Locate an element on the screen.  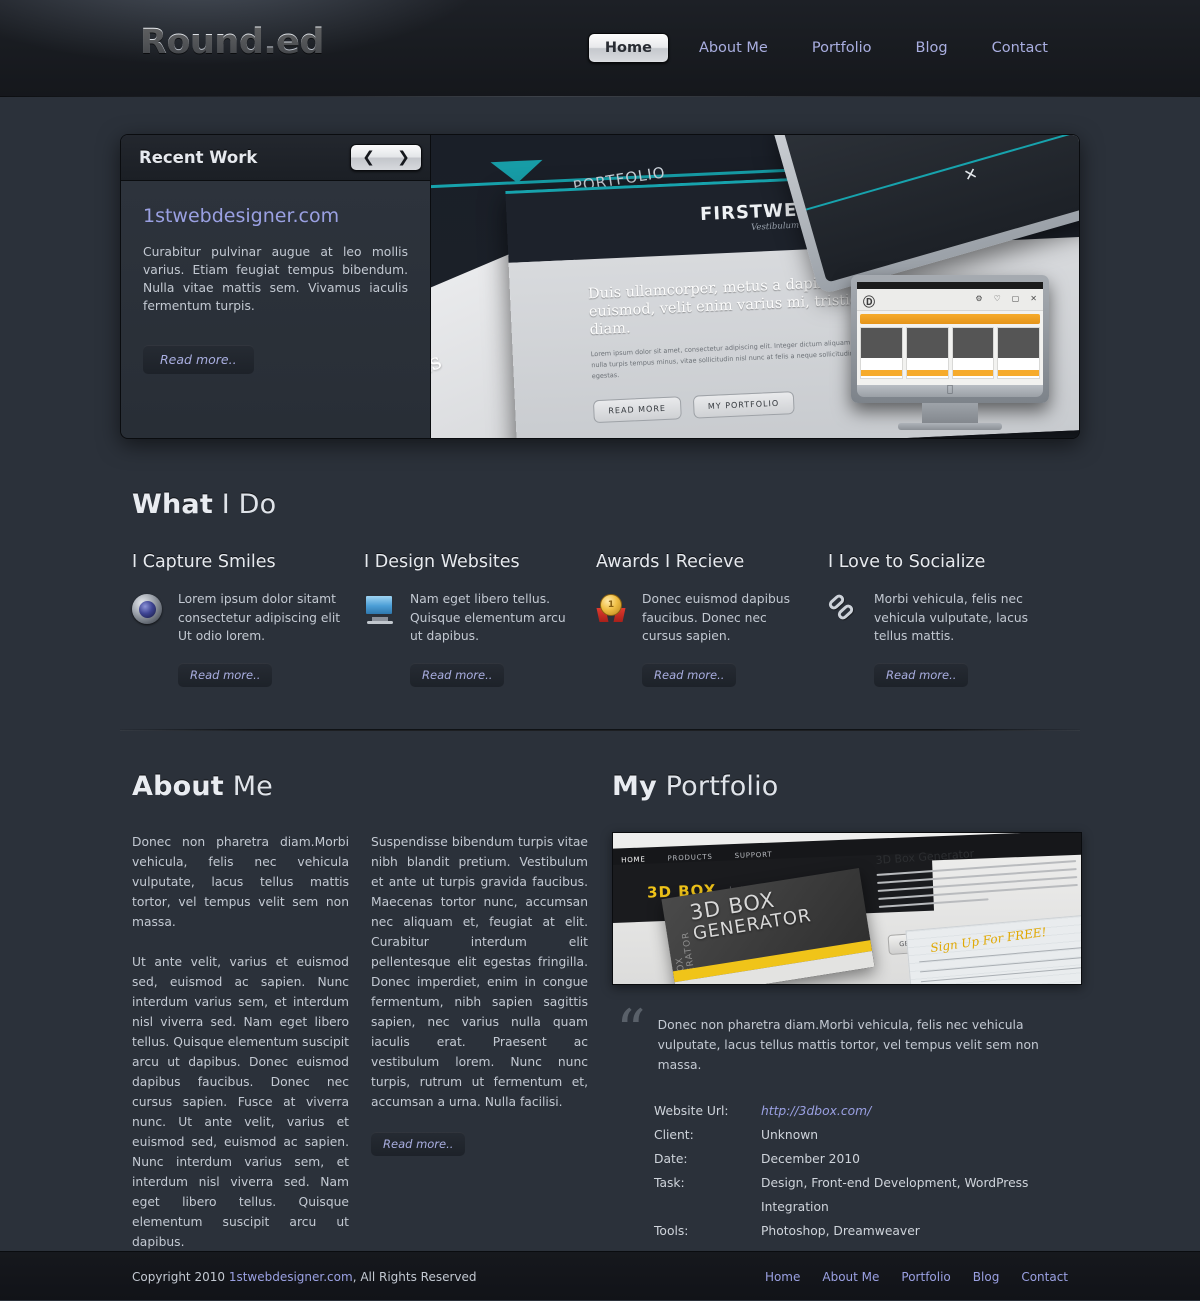
my-portfolio-title: My Portfolio is located at coordinates (840, 786).